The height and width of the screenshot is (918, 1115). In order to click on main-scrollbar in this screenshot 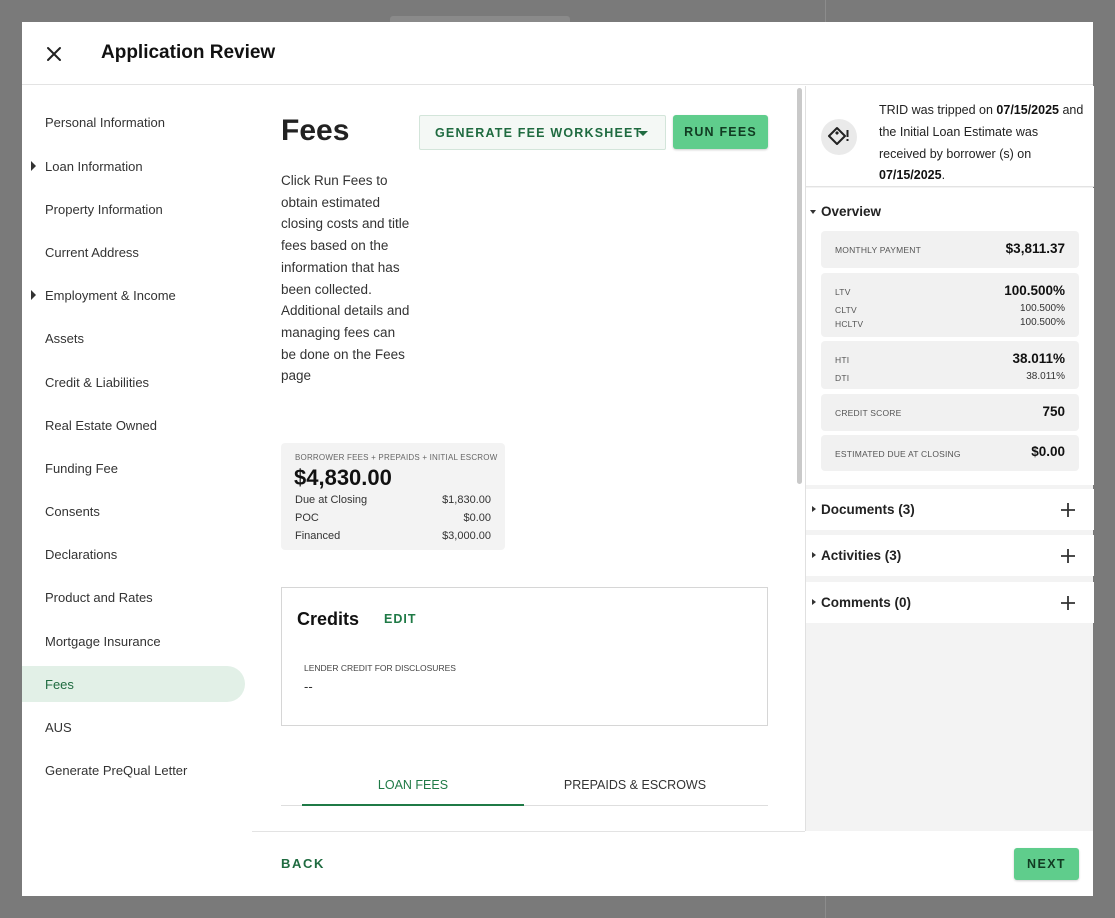, I will do `click(799, 286)`.